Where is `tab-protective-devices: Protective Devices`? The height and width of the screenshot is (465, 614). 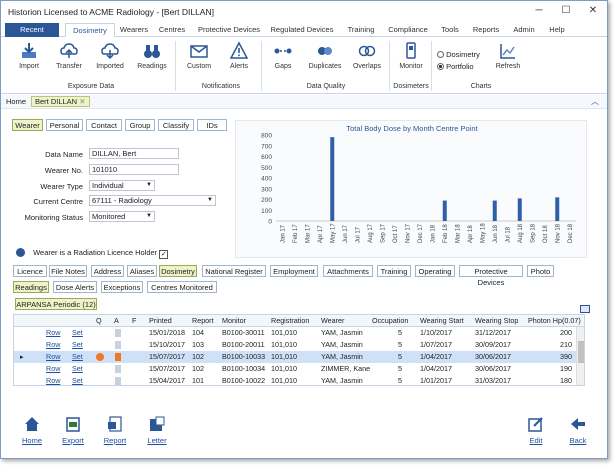 tab-protective-devices: Protective Devices is located at coordinates (229, 30).